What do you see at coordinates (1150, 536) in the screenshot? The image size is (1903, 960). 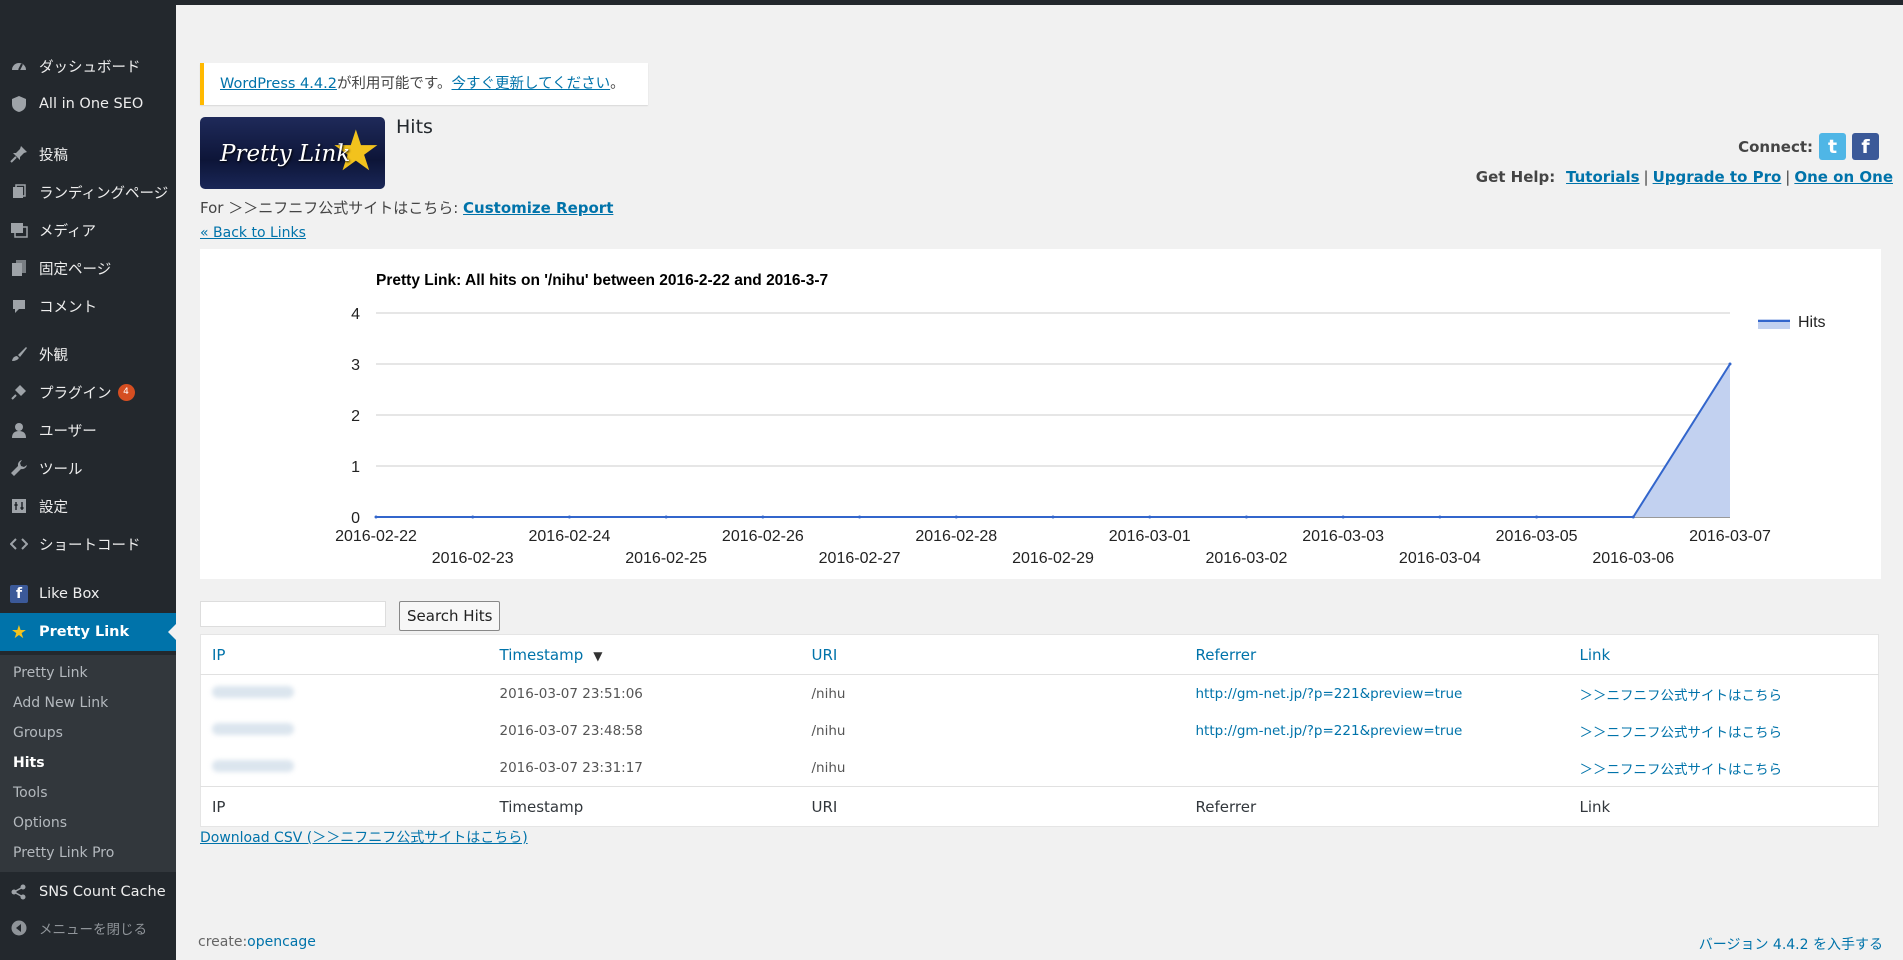 I see `x-tick-label: 2016-03-01` at bounding box center [1150, 536].